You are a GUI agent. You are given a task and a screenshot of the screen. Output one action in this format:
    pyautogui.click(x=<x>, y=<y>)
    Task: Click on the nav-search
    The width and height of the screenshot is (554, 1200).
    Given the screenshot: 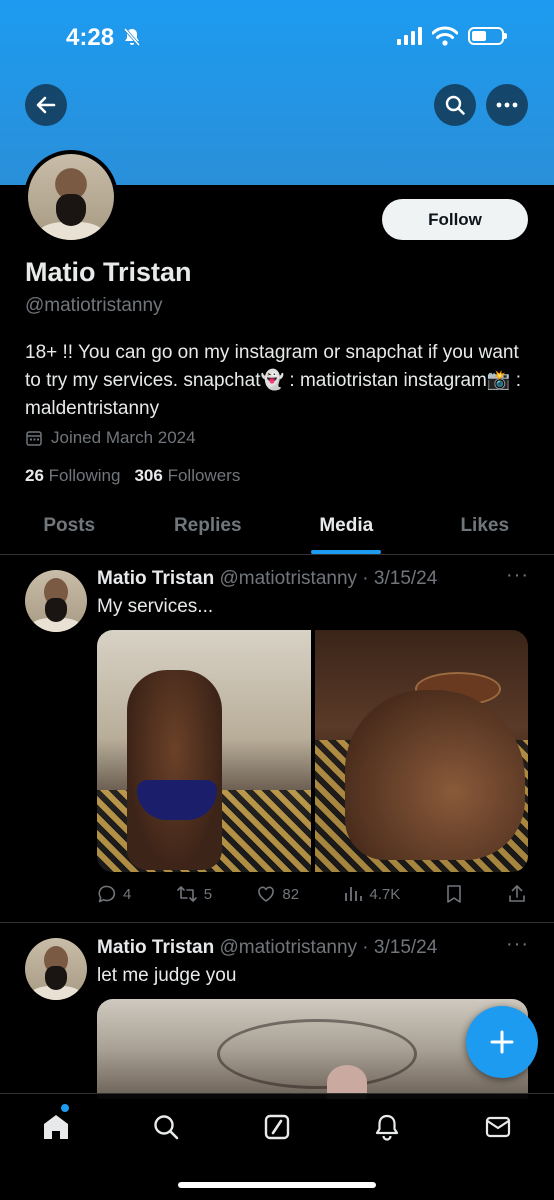 What is the action you would take?
    pyautogui.click(x=166, y=1127)
    